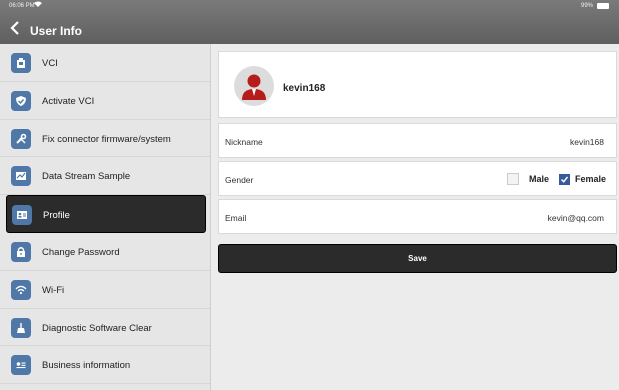 The width and height of the screenshot is (619, 390). What do you see at coordinates (21, 100) in the screenshot?
I see `shield-check-icon` at bounding box center [21, 100].